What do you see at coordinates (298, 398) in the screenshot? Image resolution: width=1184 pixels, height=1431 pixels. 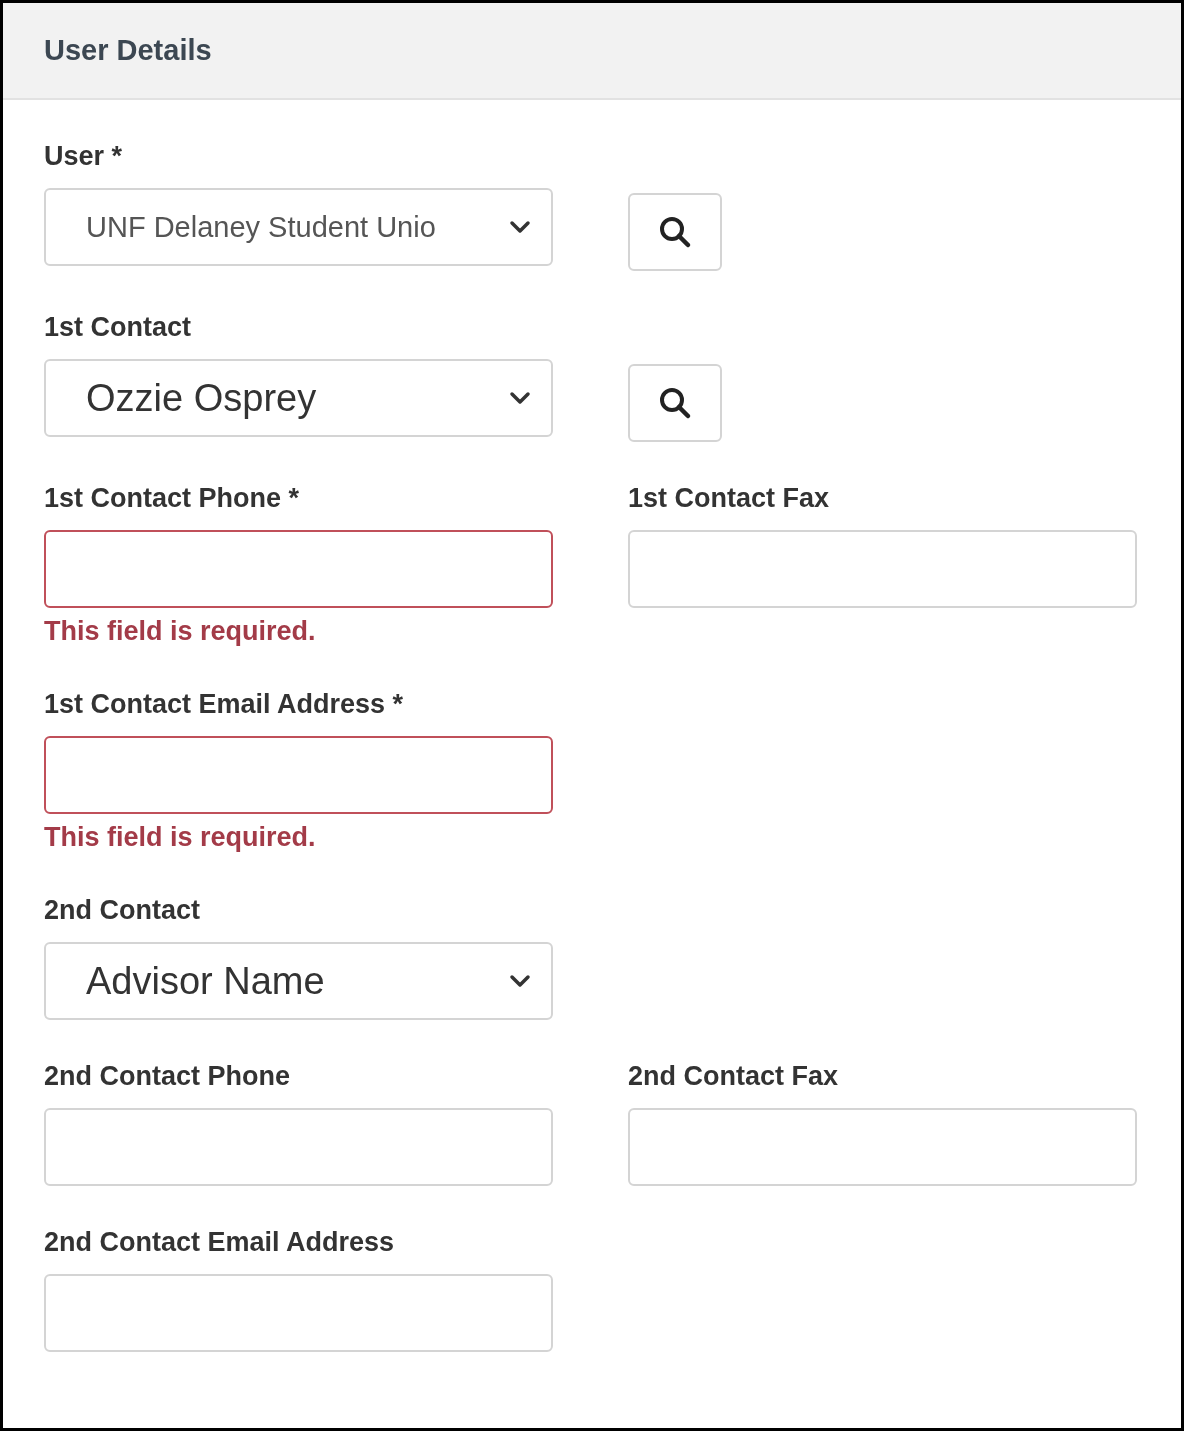 I see `dropdown: Ozzie Osprey` at bounding box center [298, 398].